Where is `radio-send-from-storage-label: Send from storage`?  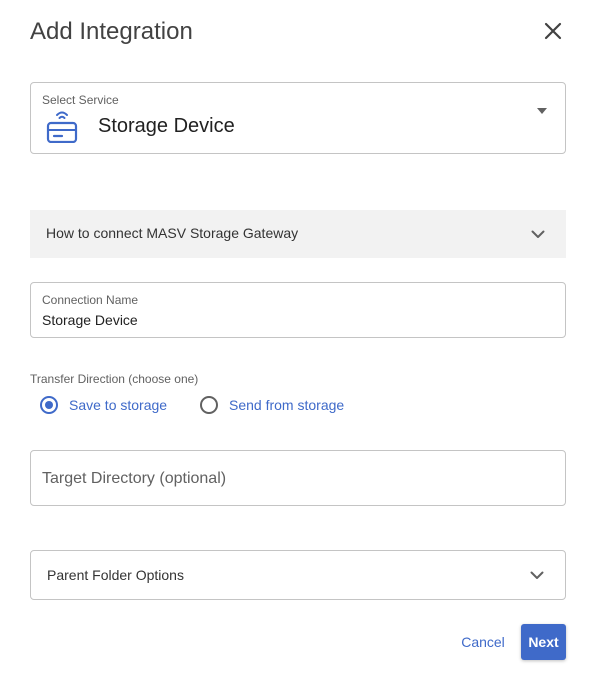
radio-send-from-storage-label: Send from storage is located at coordinates (287, 405).